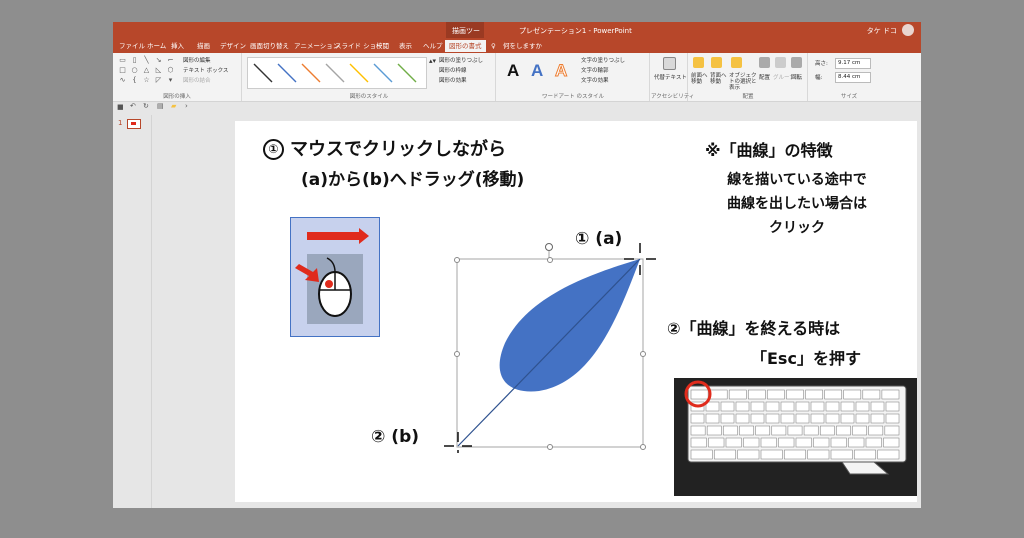 The image size is (1024, 538). What do you see at coordinates (173, 106) in the screenshot?
I see `folder-icon: ▰` at bounding box center [173, 106].